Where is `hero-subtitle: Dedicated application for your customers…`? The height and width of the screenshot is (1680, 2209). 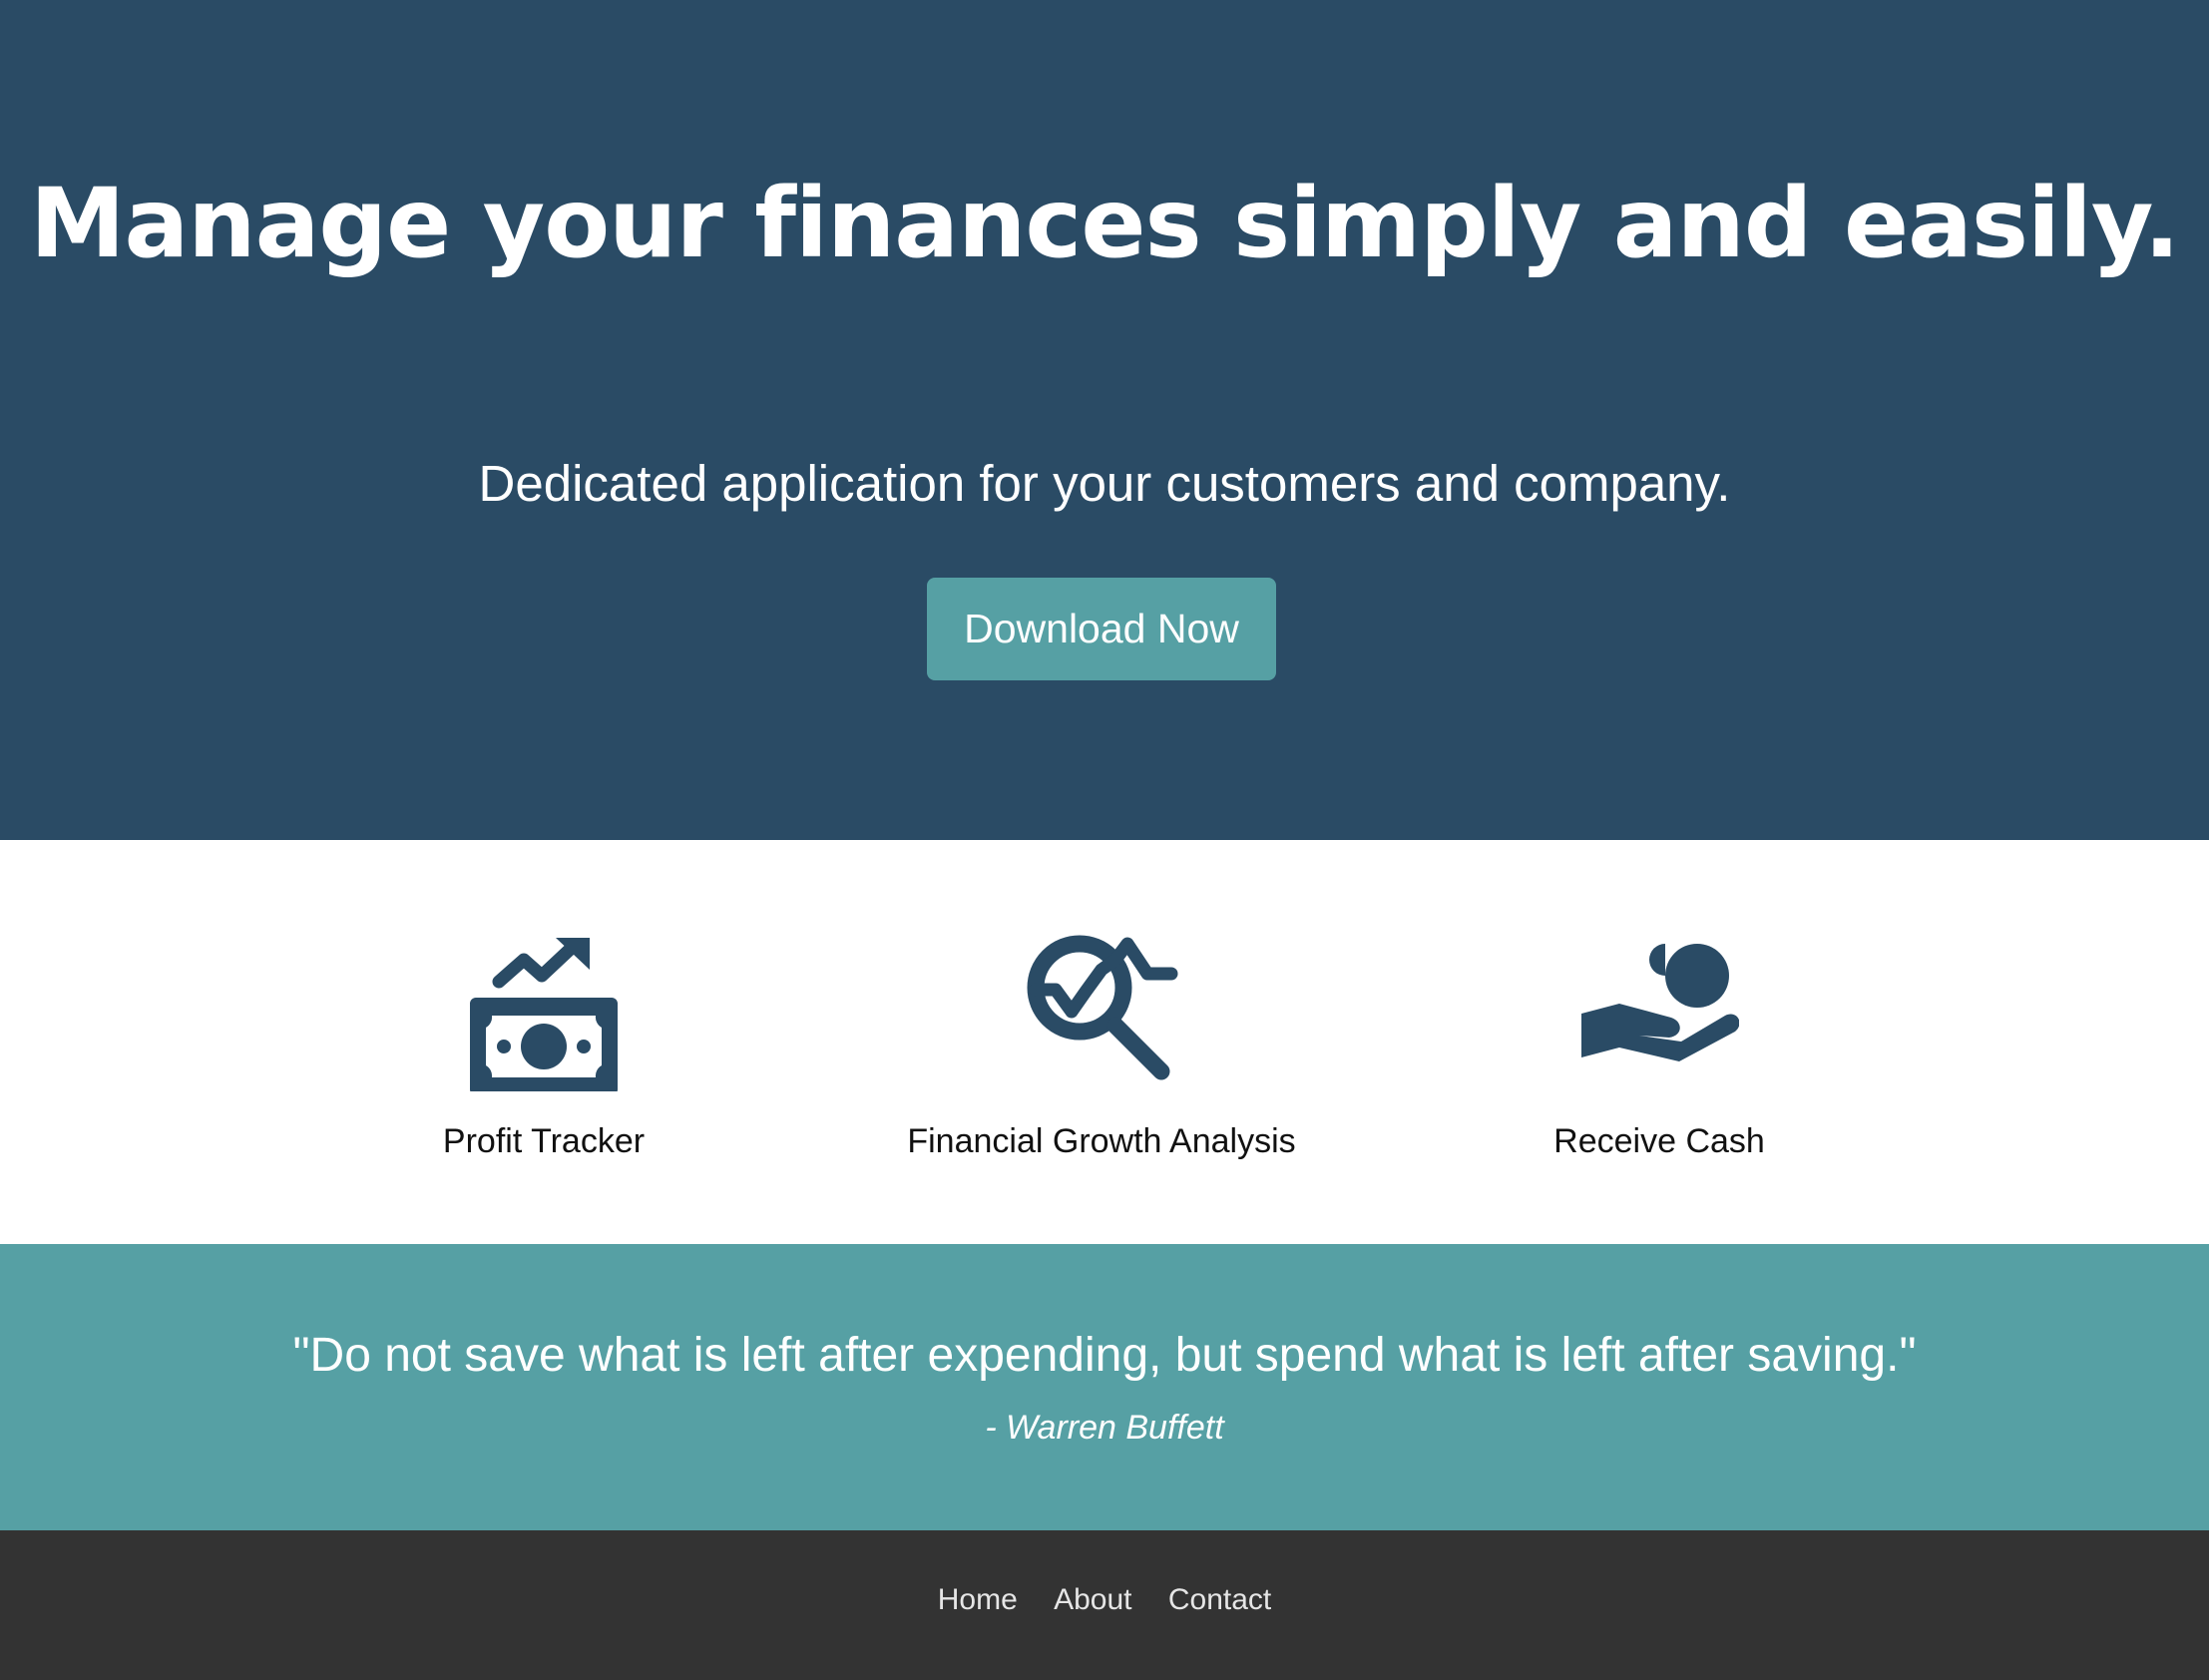 hero-subtitle: Dedicated application for your customers… is located at coordinates (1104, 483).